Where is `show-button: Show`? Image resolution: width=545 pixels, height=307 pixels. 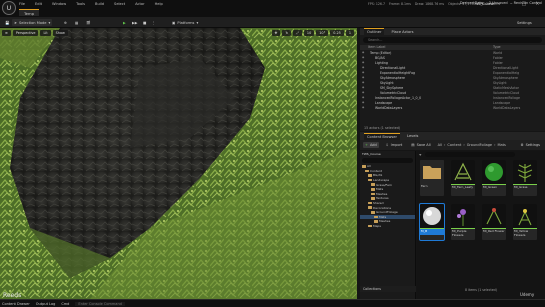
show-button: Show is located at coordinates (60, 33).